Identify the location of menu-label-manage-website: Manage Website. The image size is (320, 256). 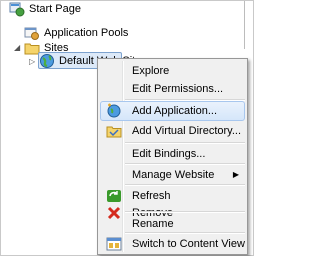
(173, 175).